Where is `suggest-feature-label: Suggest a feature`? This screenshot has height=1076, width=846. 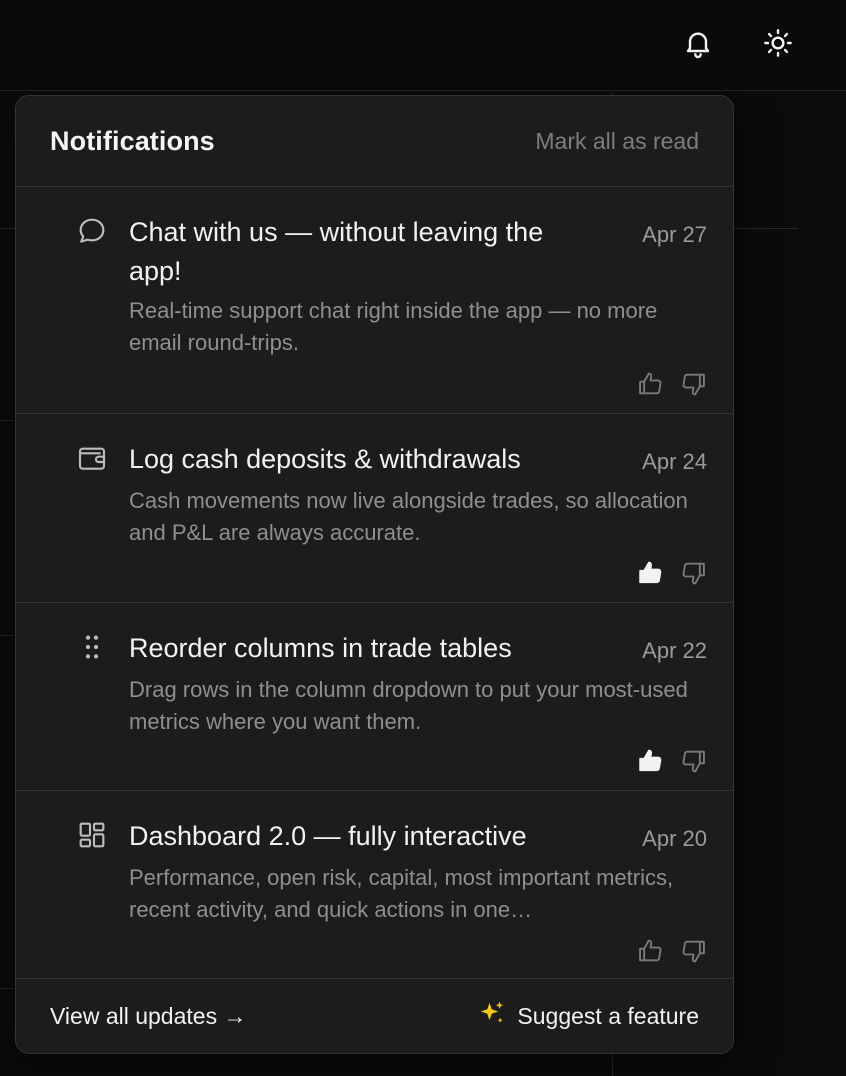
suggest-feature-label: Suggest a feature is located at coordinates (608, 1015).